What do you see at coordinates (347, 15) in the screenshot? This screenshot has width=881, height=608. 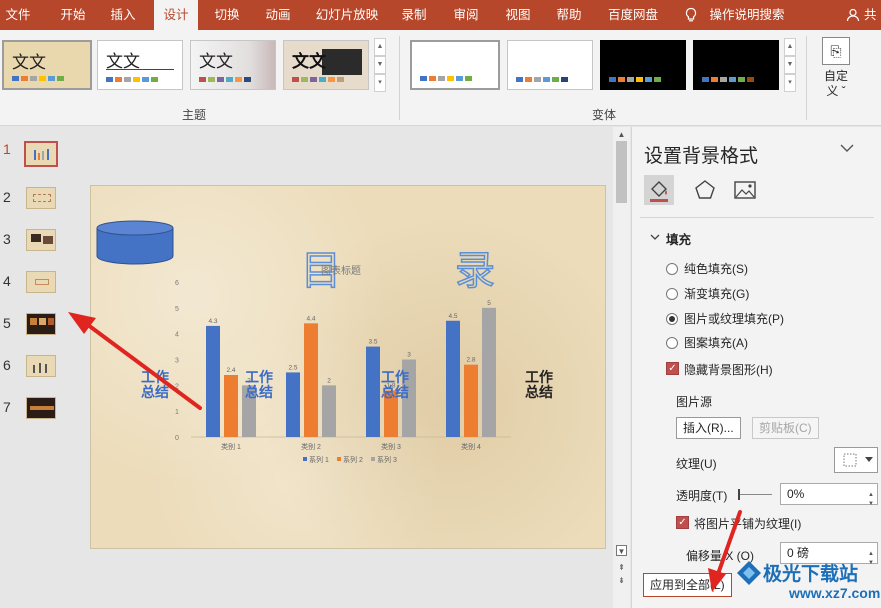 I see `tab-slideshow: 幻灯片放映` at bounding box center [347, 15].